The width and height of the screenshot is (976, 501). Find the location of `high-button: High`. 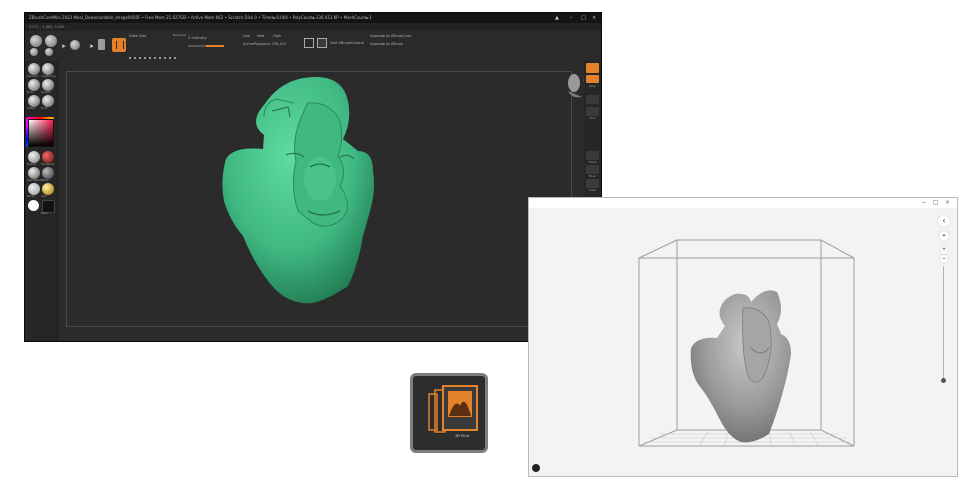

high-button: High is located at coordinates (277, 36).